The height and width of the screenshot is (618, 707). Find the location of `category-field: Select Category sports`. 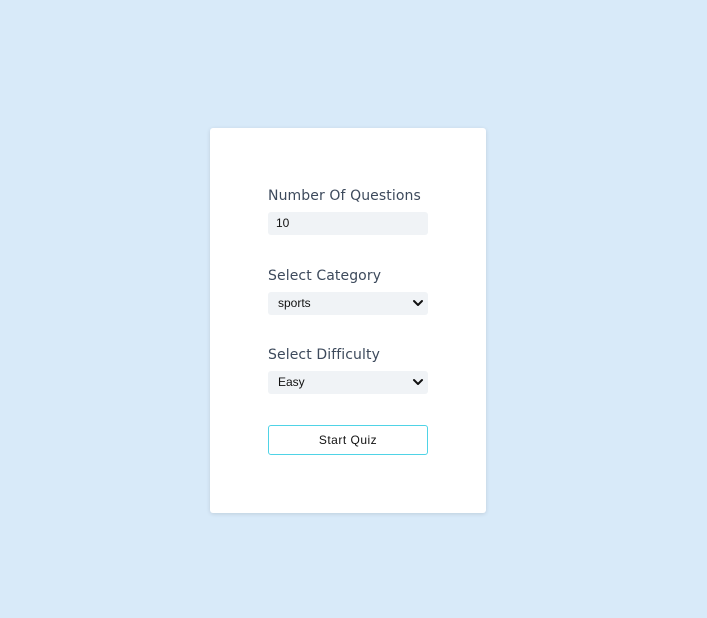

category-field: Select Category sports is located at coordinates (348, 291).